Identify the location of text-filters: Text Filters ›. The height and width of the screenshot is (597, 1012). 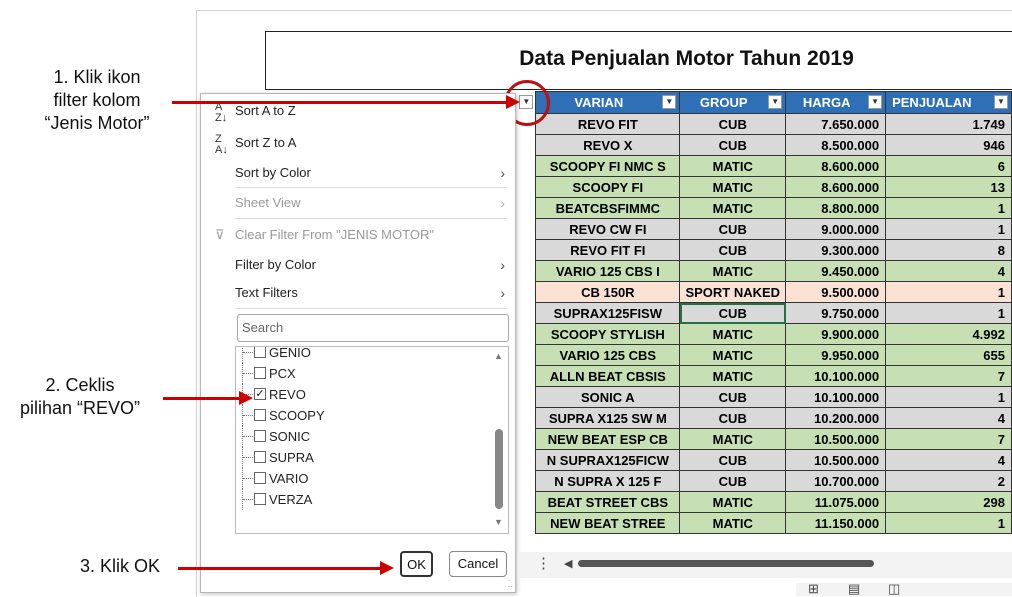
(358, 293).